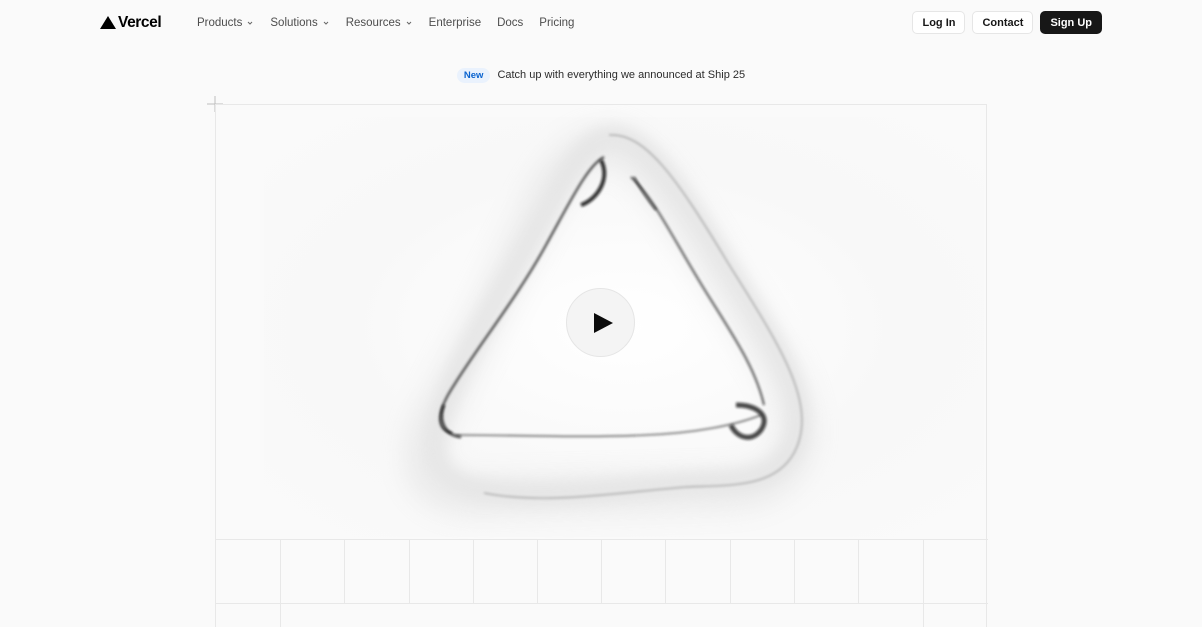 The image size is (1202, 627). I want to click on nav-item-products: Products, so click(225, 22).